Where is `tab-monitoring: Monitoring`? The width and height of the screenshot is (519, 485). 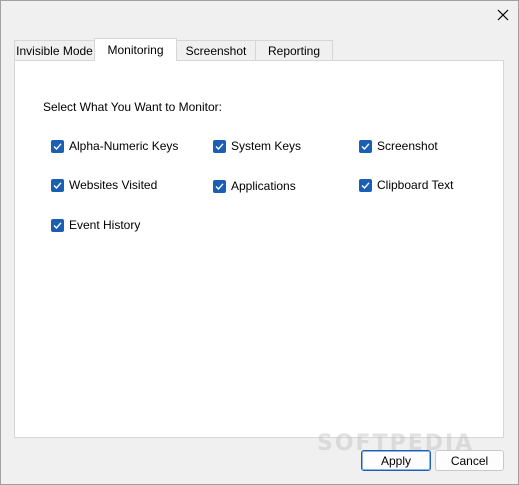
tab-monitoring: Monitoring is located at coordinates (135, 49).